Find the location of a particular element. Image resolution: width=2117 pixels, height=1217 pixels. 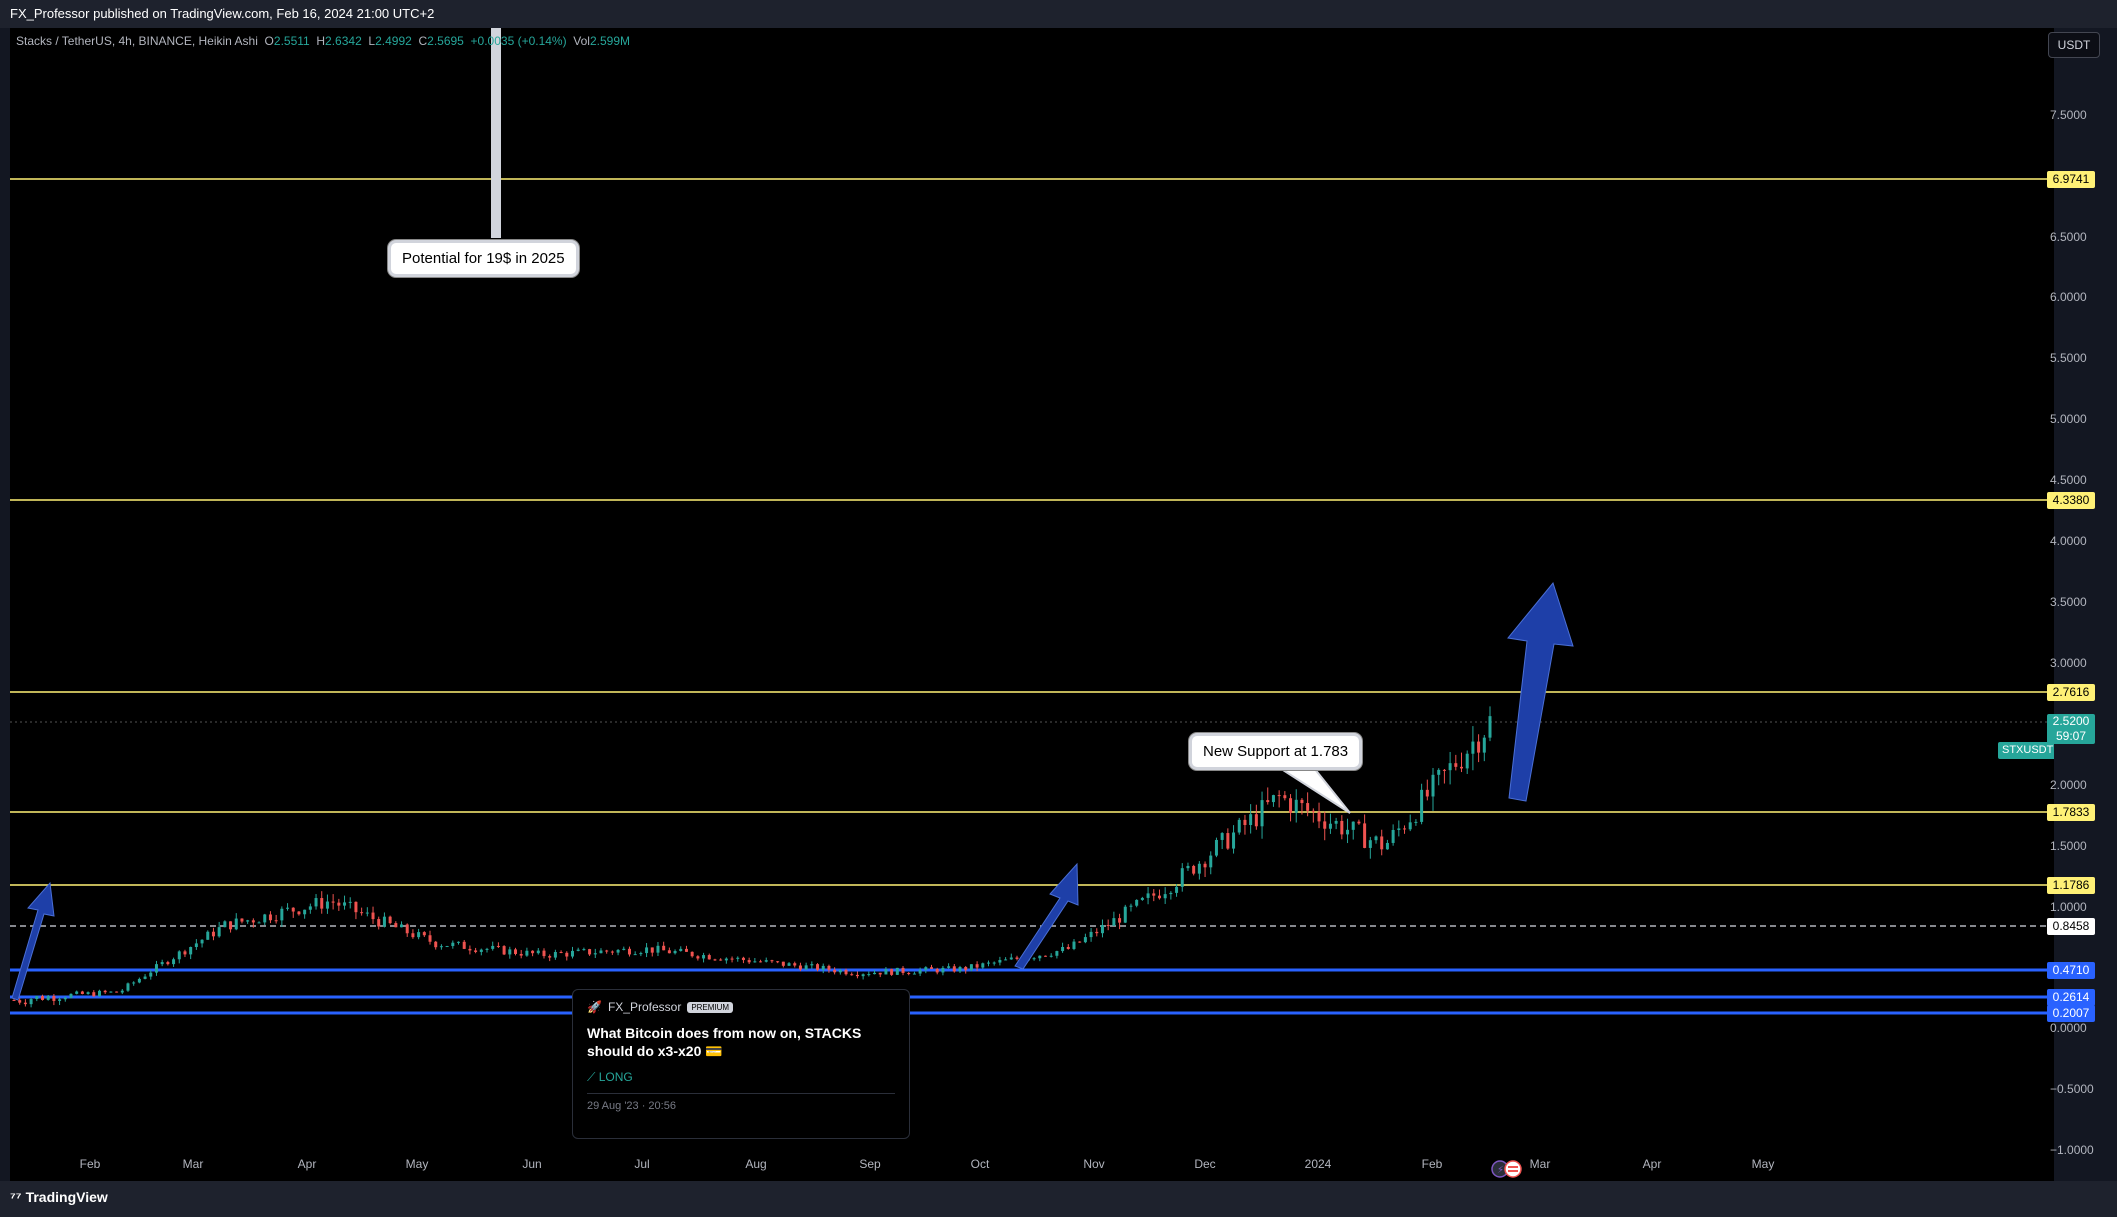

us-flag-icon is located at coordinates (1513, 1169).